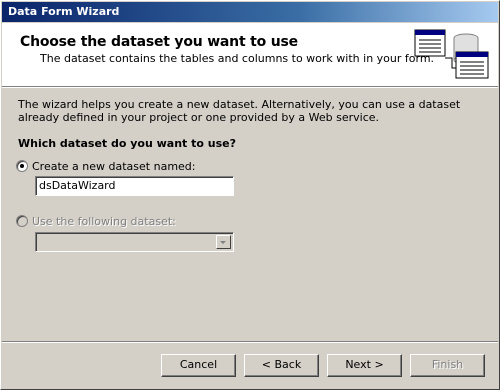 Image resolution: width=500 pixels, height=390 pixels. Describe the element at coordinates (250, 87) in the screenshot. I see `header-divider` at that location.